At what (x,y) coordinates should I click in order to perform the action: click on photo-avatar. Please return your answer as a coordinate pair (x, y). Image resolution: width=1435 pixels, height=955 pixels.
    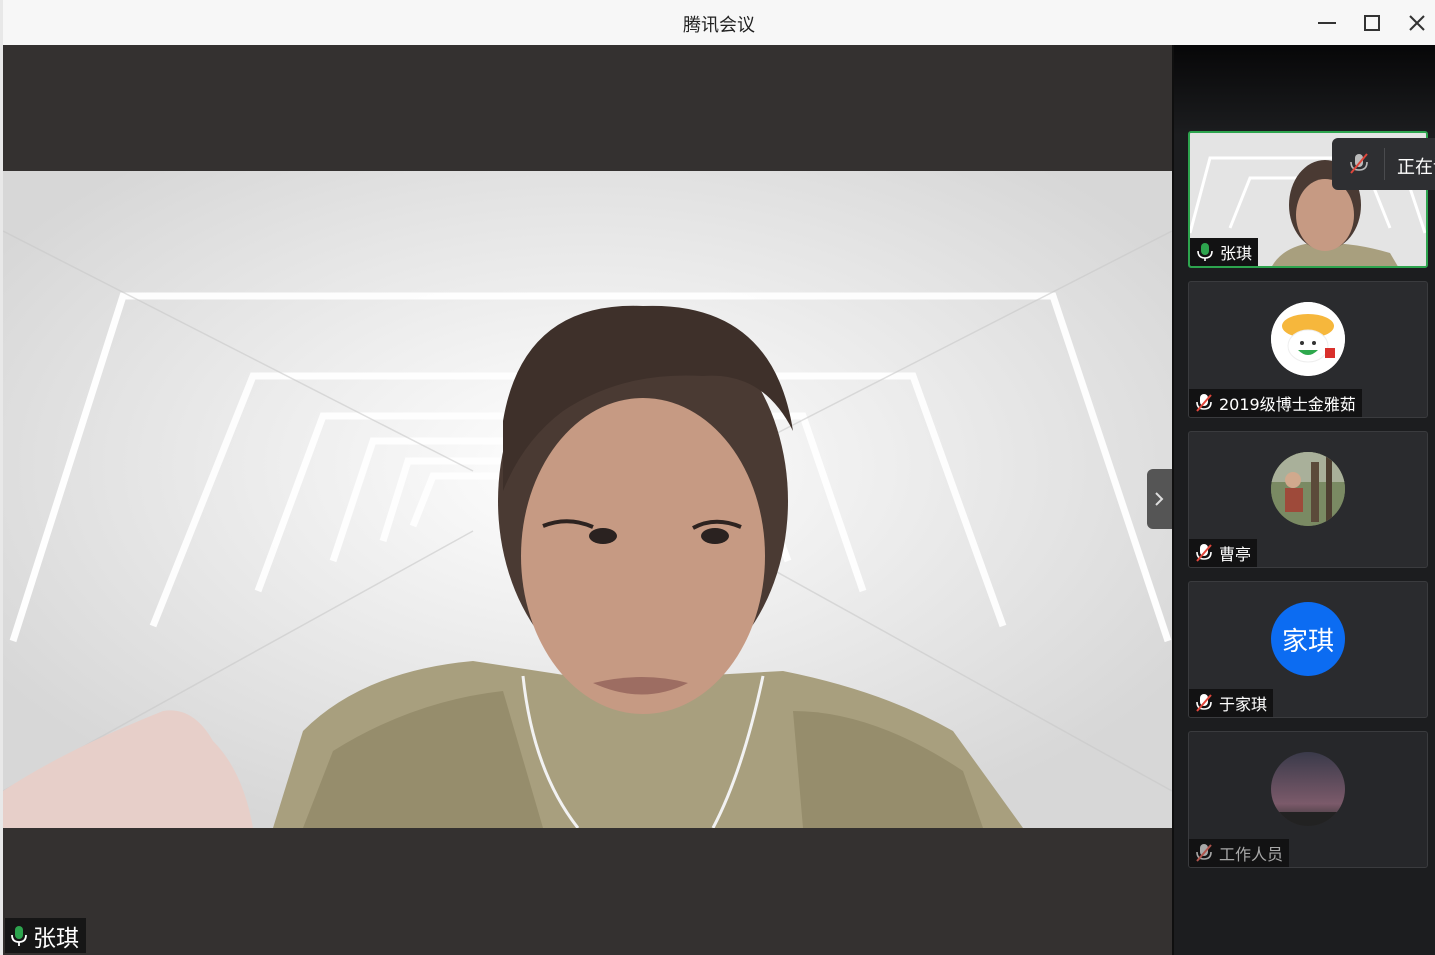
    Looking at the image, I should click on (1308, 489).